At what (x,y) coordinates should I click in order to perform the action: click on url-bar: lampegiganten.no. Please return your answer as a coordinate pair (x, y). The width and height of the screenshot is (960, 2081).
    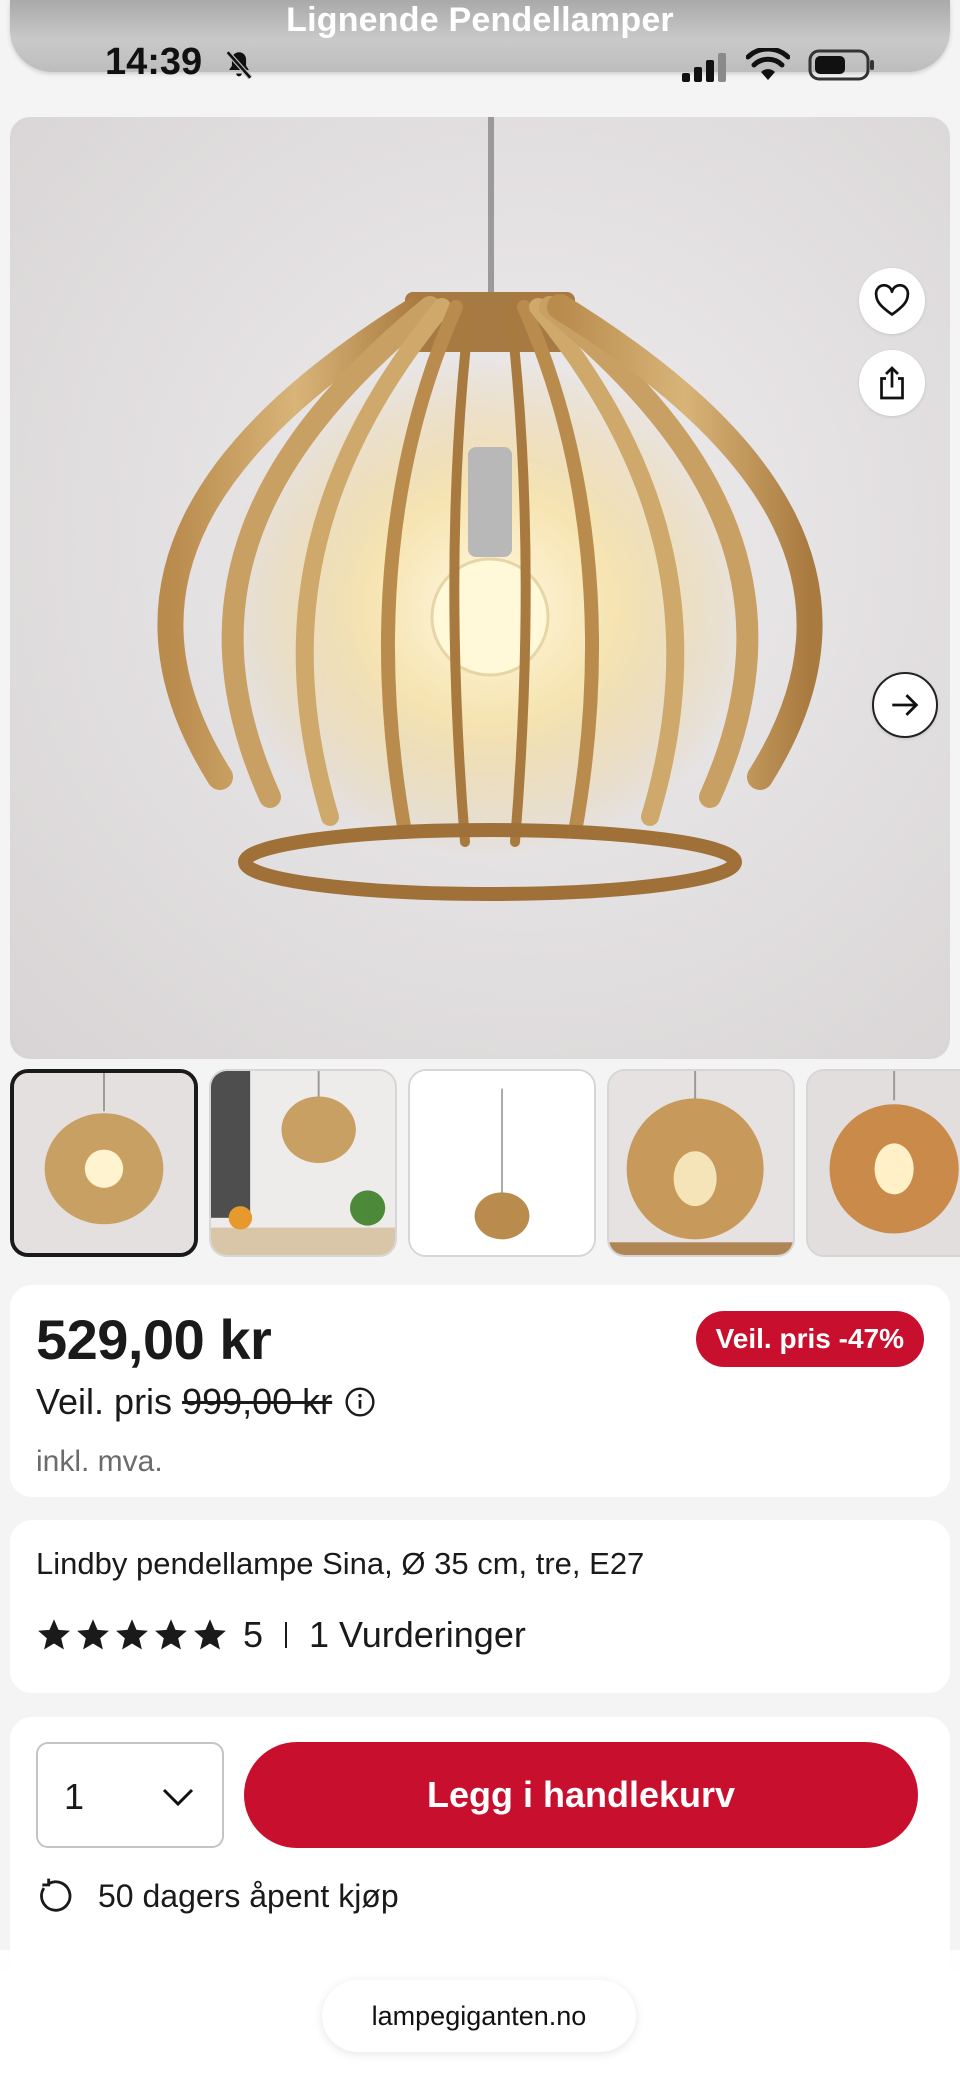
    Looking at the image, I should click on (479, 2016).